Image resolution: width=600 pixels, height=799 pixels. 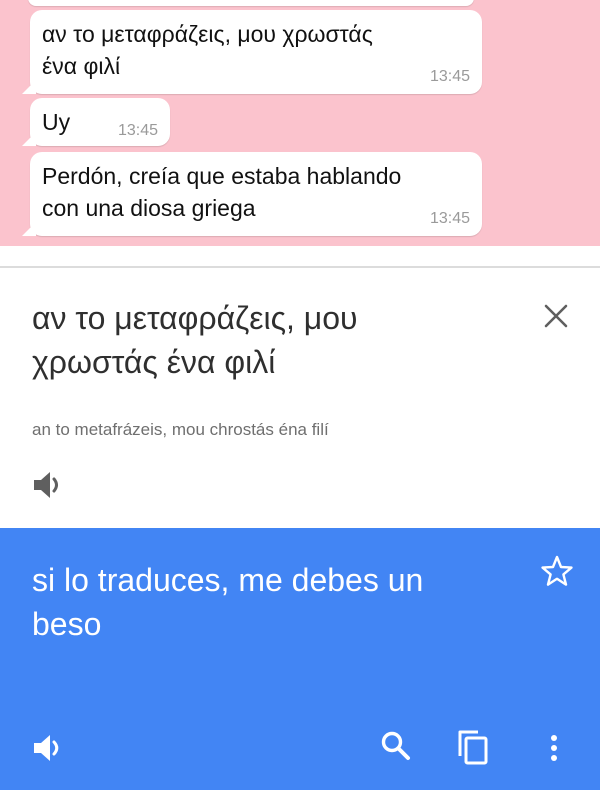 I want to click on save-star-button, so click(x=557, y=571).